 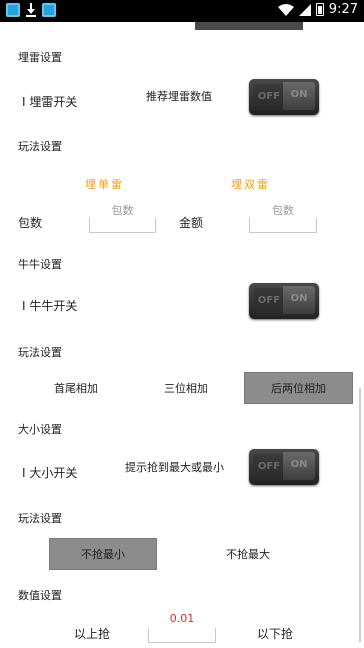 What do you see at coordinates (122, 218) in the screenshot?
I see `packet-count-input: 包数` at bounding box center [122, 218].